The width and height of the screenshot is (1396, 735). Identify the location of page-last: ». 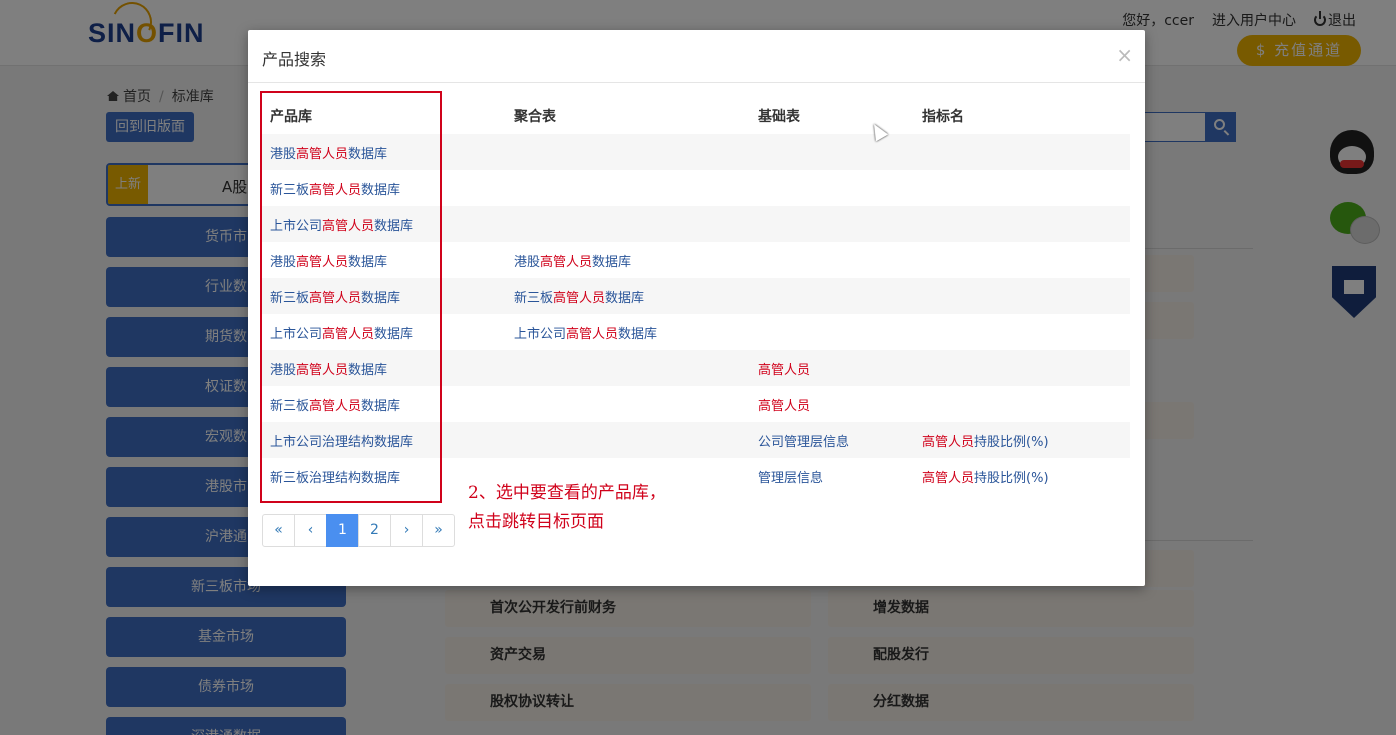
(438, 530).